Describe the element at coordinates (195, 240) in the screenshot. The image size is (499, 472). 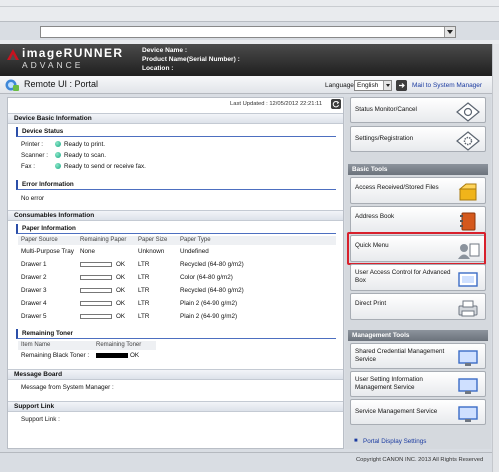
I see `column-header: Paper Type` at that location.